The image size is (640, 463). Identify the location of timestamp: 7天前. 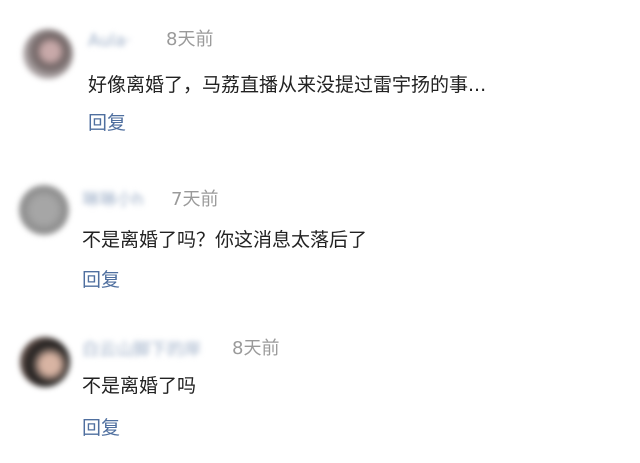
(195, 199).